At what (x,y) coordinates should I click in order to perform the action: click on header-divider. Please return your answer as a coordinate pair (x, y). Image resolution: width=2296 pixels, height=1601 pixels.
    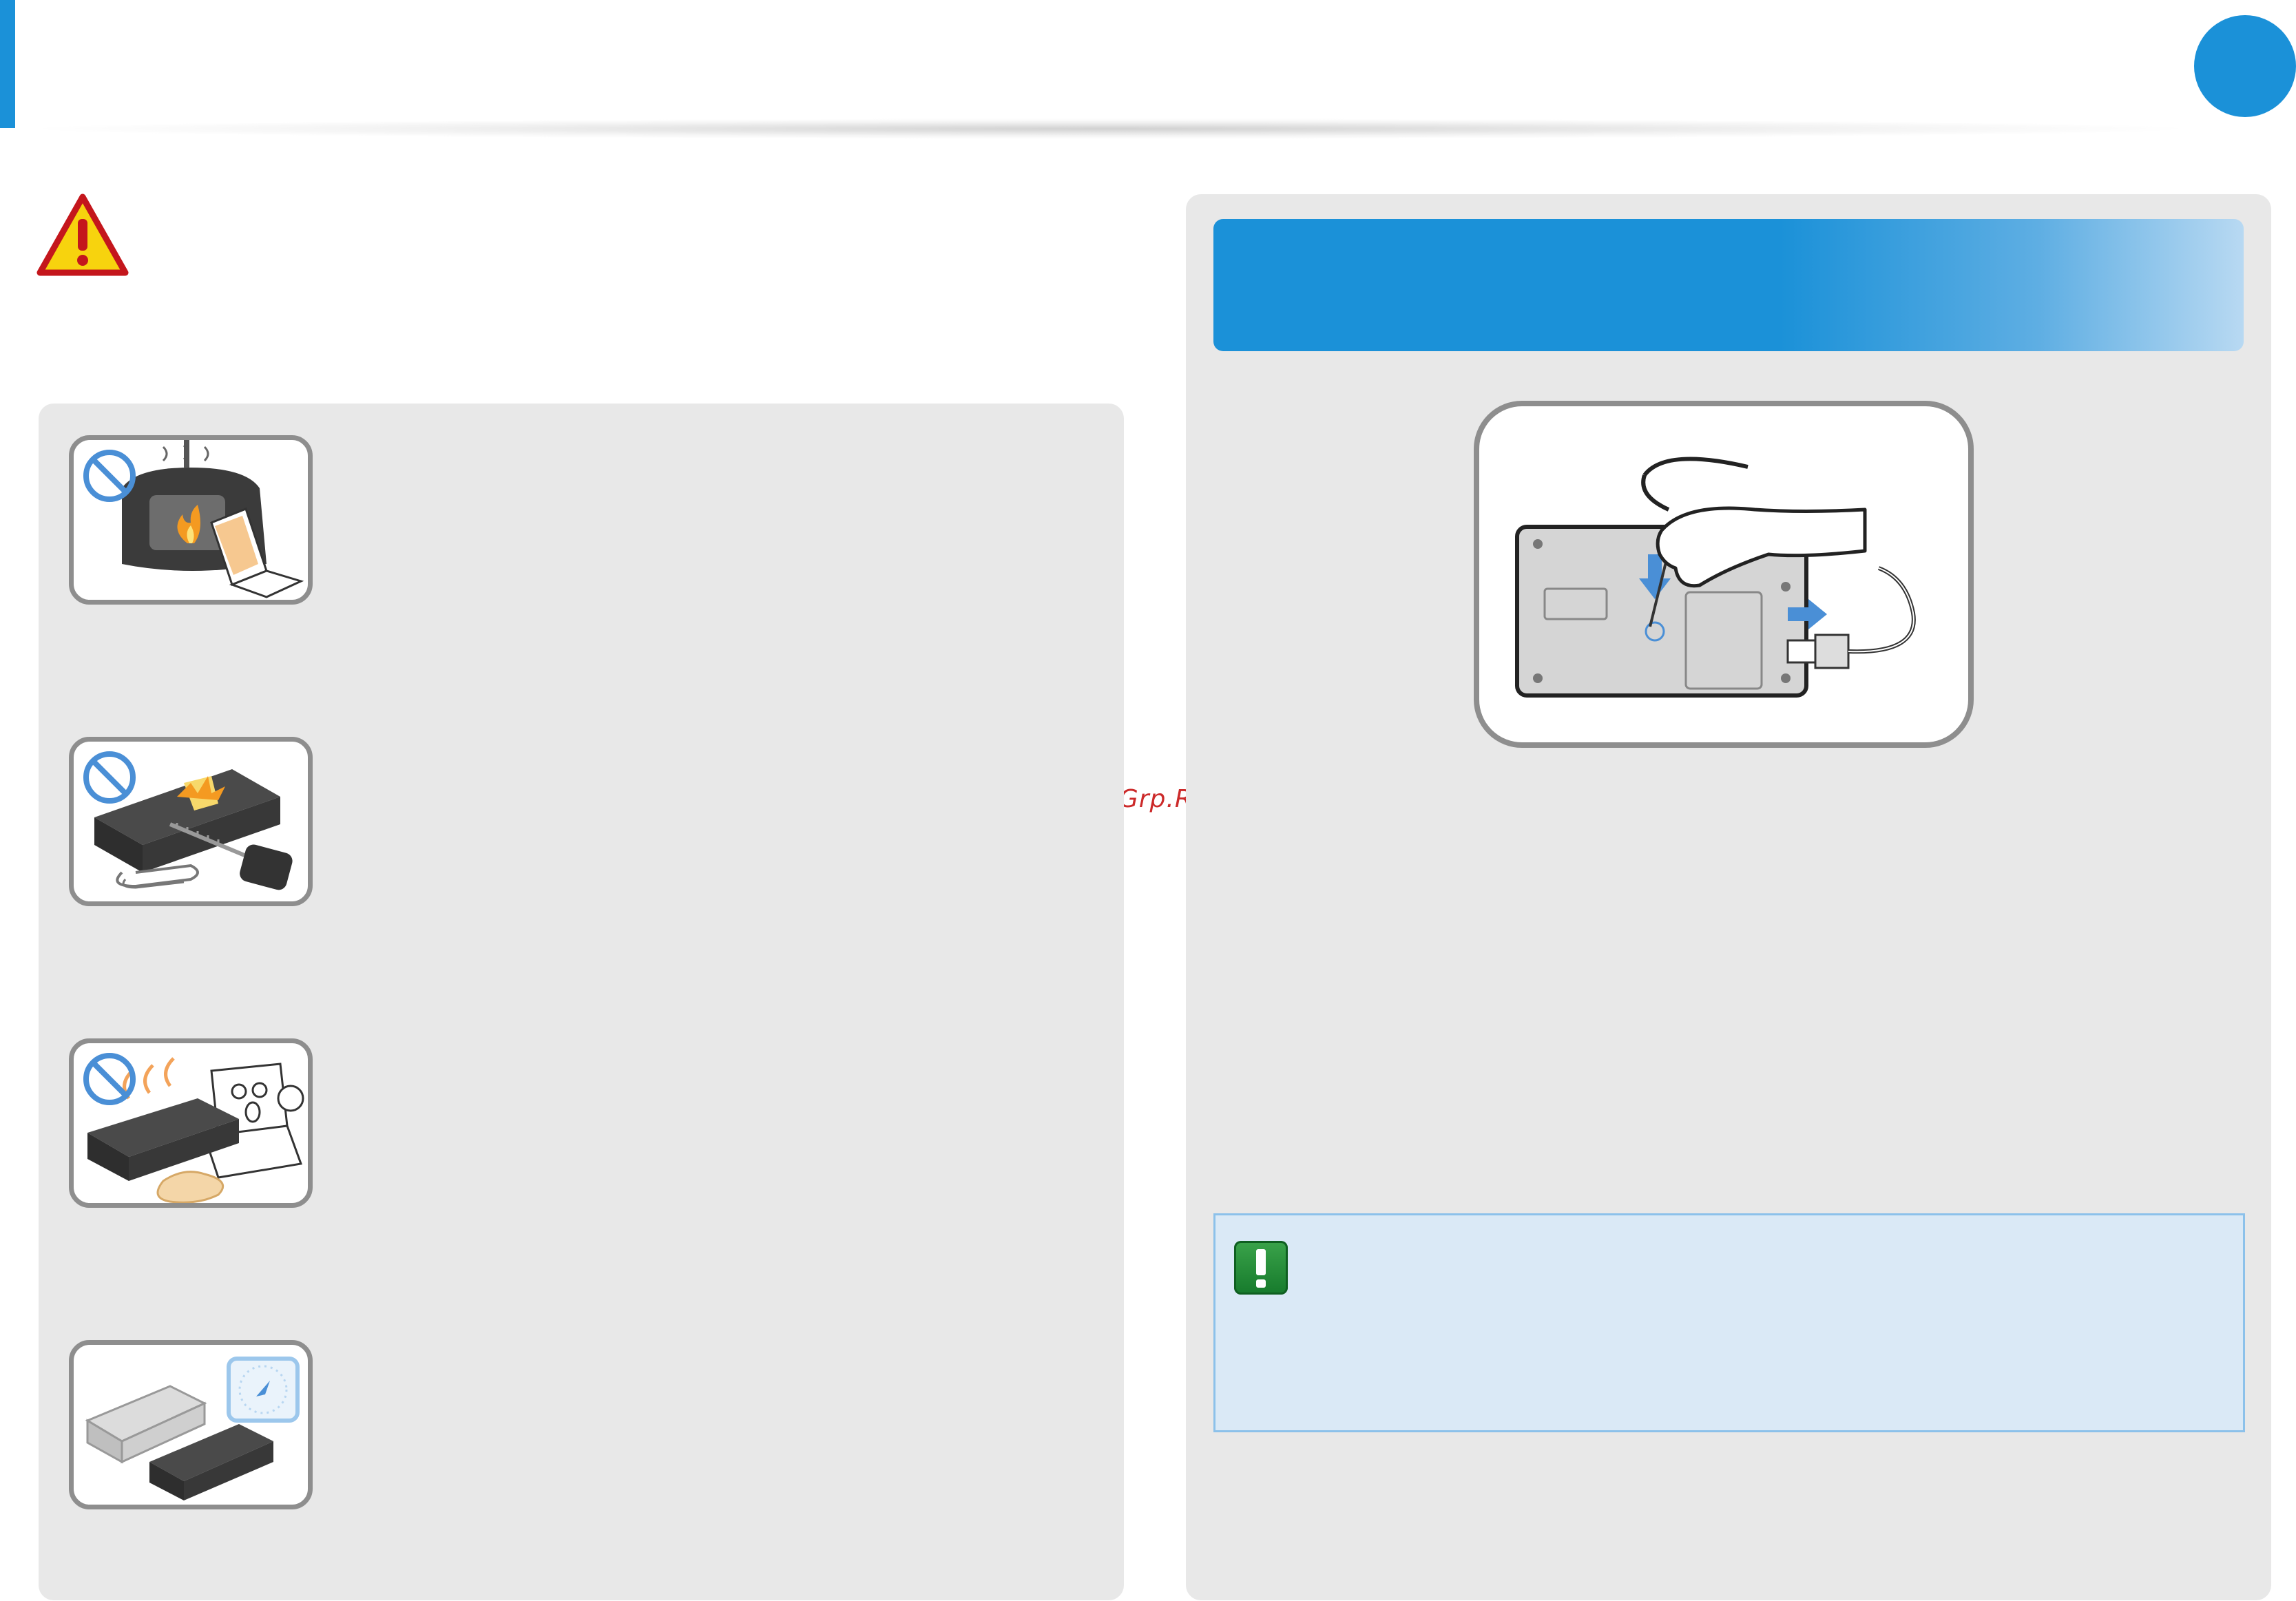
    Looking at the image, I should click on (1110, 128).